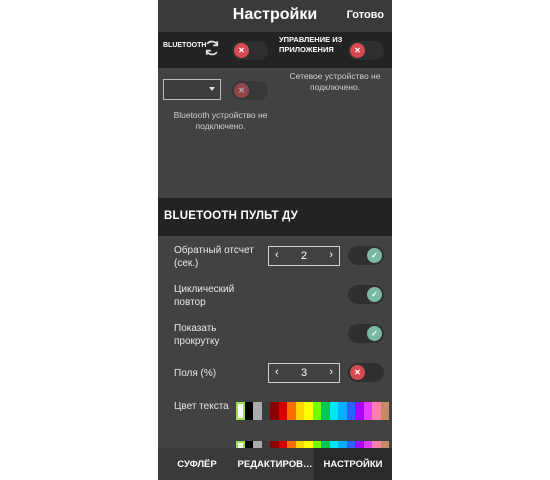 This screenshot has height=480, width=550. Describe the element at coordinates (366, 255) in the screenshot. I see `countdown-toggle: ✓` at that location.